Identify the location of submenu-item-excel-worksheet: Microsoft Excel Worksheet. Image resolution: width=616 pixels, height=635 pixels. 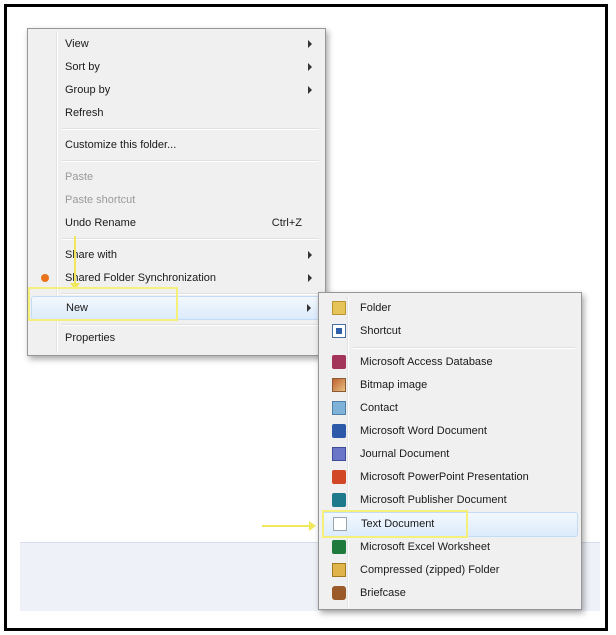
(450, 547).